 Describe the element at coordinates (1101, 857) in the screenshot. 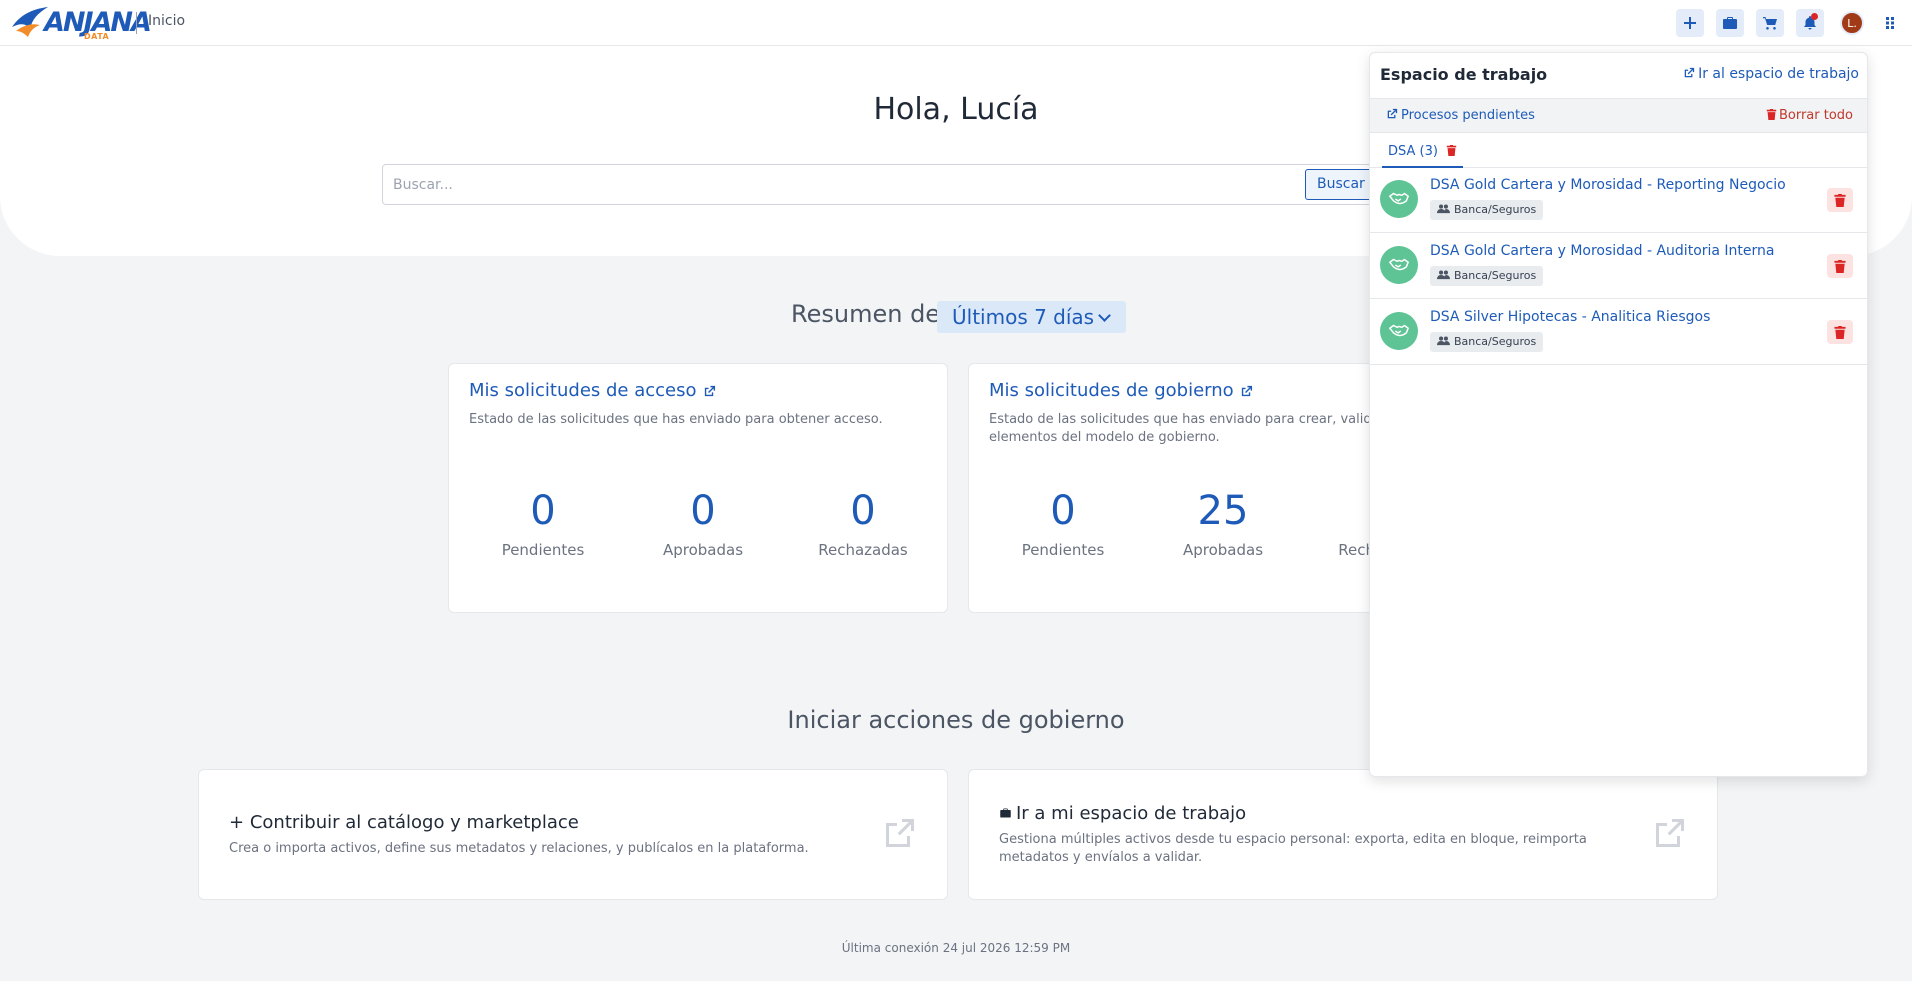

I see `action-description-line: metadatos y envíalos a validar.` at that location.